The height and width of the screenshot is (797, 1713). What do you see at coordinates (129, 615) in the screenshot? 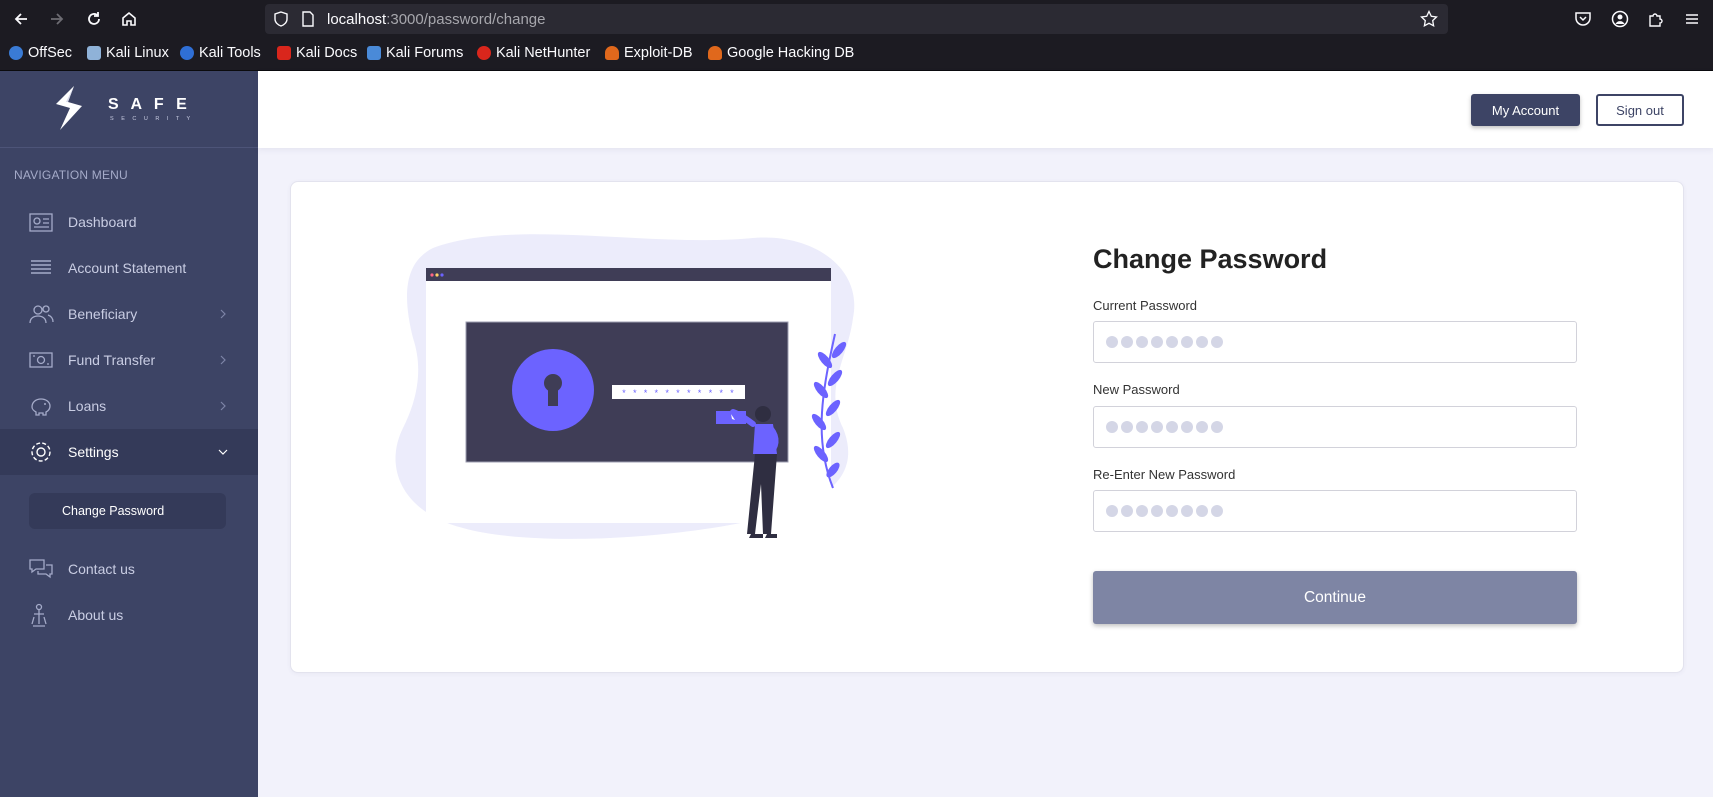
I see `sidebar-item-about-us: About us` at bounding box center [129, 615].